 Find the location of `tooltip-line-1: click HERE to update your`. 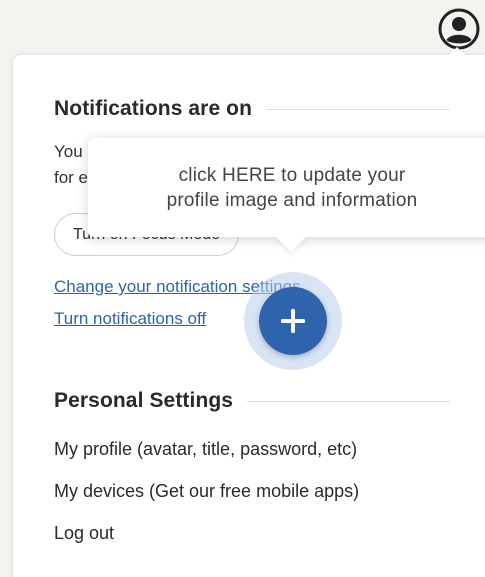

tooltip-line-1: click HERE to update your is located at coordinates (292, 175).